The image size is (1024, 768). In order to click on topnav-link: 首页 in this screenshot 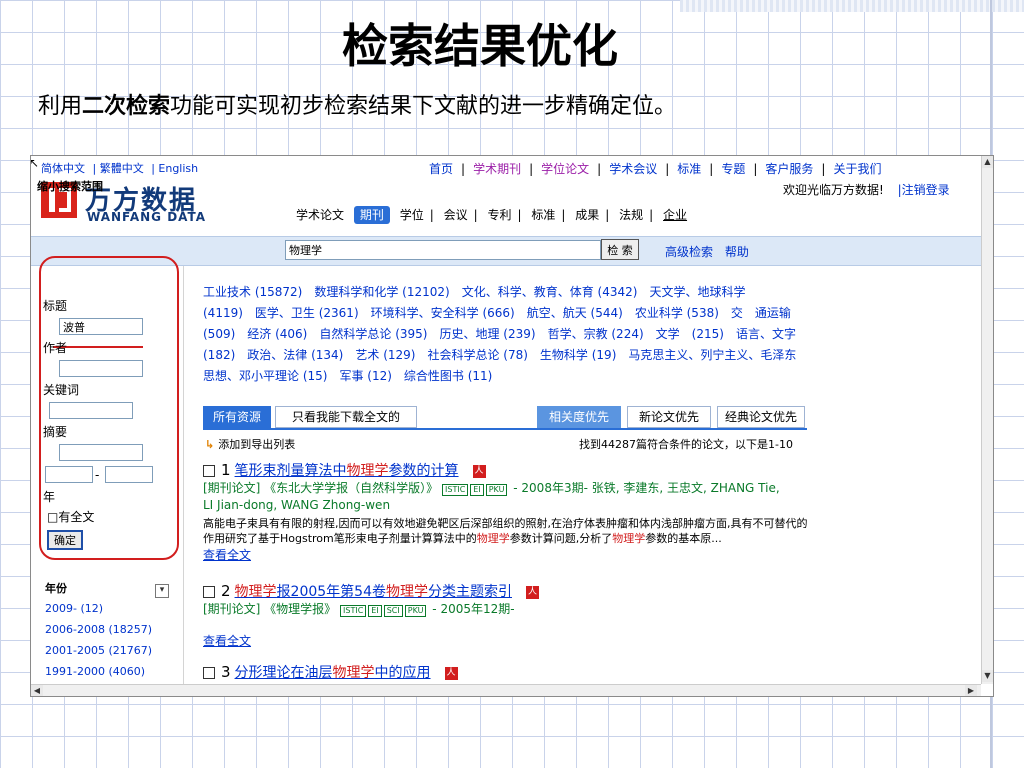, I will do `click(441, 169)`.